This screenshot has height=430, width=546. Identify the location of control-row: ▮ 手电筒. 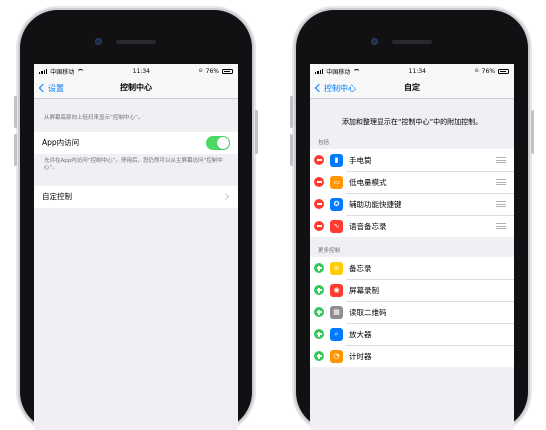
(412, 160).